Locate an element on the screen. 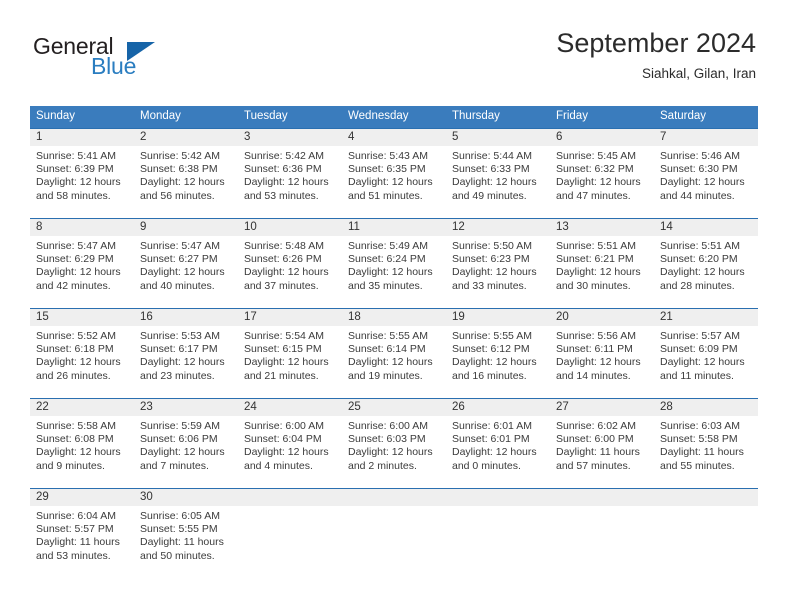 The height and width of the screenshot is (612, 792). day-cell-inner is located at coordinates (602, 533).